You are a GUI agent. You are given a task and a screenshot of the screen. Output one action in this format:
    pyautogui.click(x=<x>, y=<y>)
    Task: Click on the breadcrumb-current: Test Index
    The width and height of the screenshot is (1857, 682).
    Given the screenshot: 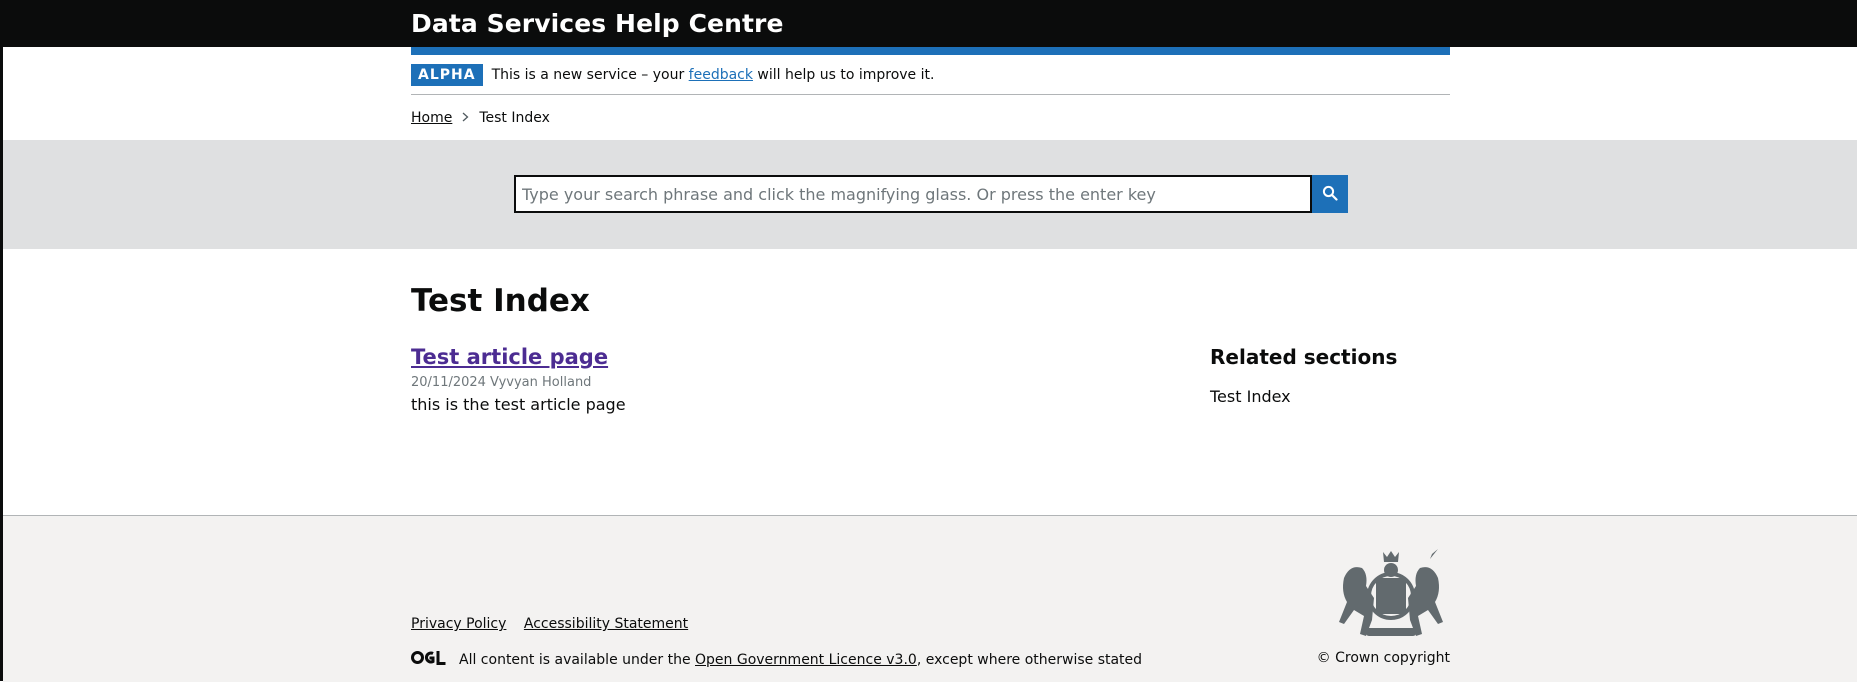 What is the action you would take?
    pyautogui.click(x=514, y=117)
    